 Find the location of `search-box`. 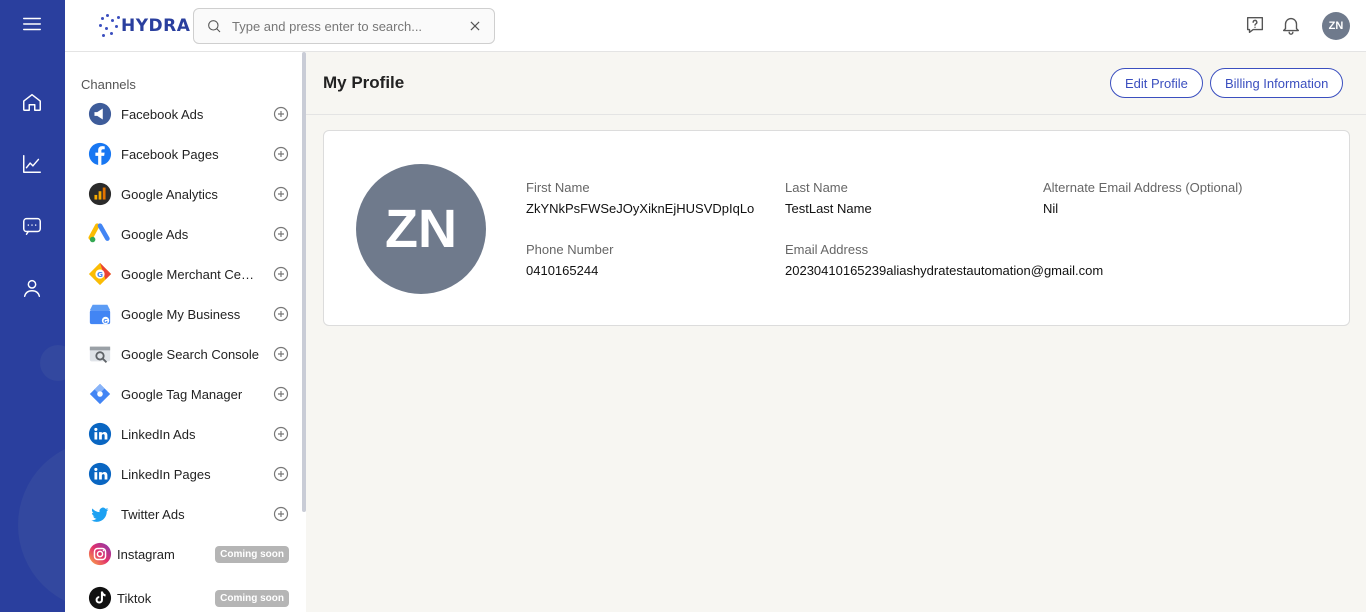

search-box is located at coordinates (344, 26).